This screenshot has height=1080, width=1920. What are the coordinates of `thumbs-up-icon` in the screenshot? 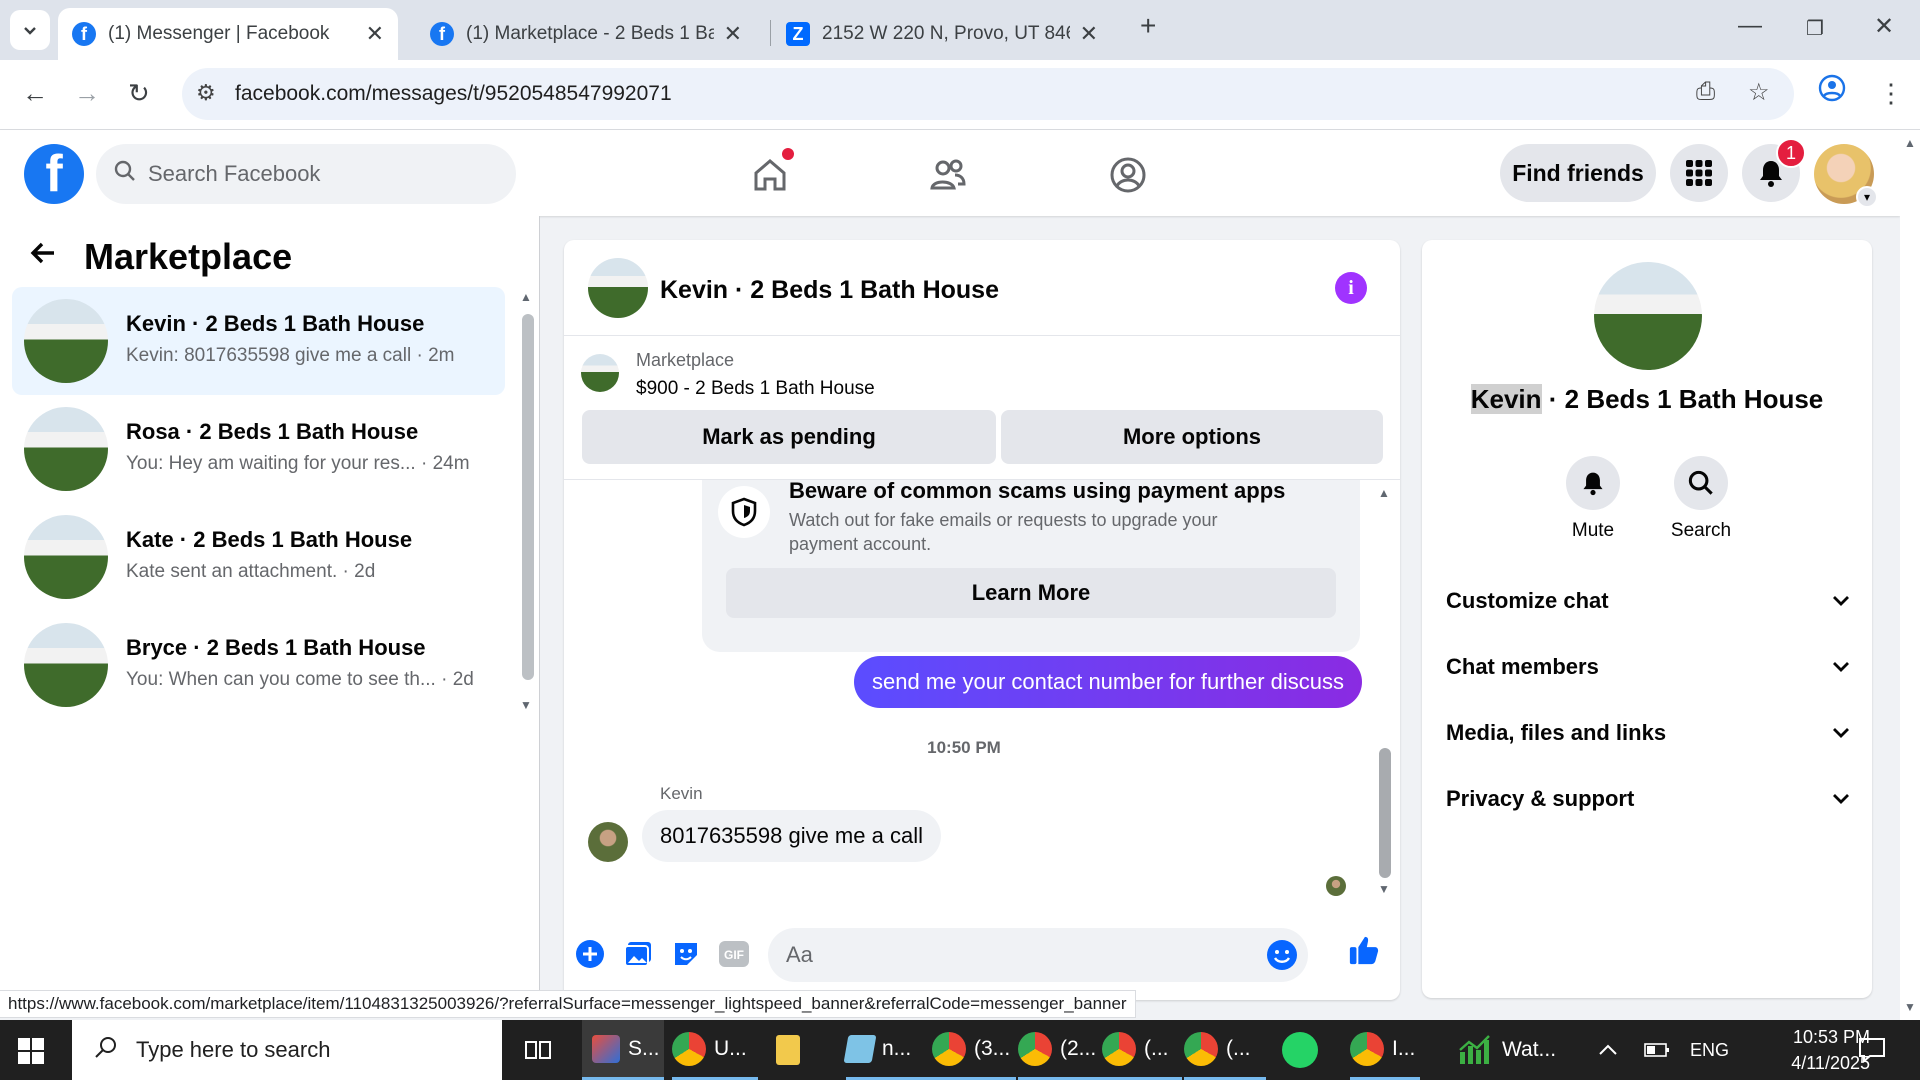 It's located at (1364, 950).